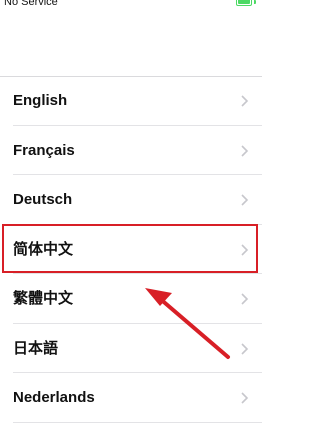 This screenshot has width=320, height=429. I want to click on language-row-francais: Français, so click(131, 150).